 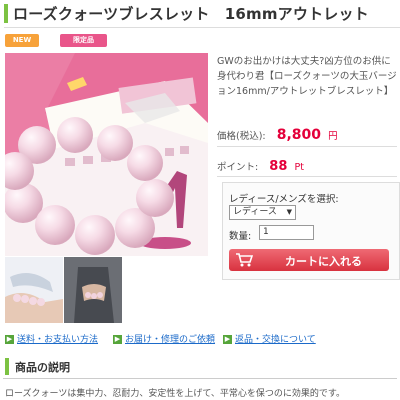 I want to click on chevron-down-icon: ▼, so click(x=289, y=212).